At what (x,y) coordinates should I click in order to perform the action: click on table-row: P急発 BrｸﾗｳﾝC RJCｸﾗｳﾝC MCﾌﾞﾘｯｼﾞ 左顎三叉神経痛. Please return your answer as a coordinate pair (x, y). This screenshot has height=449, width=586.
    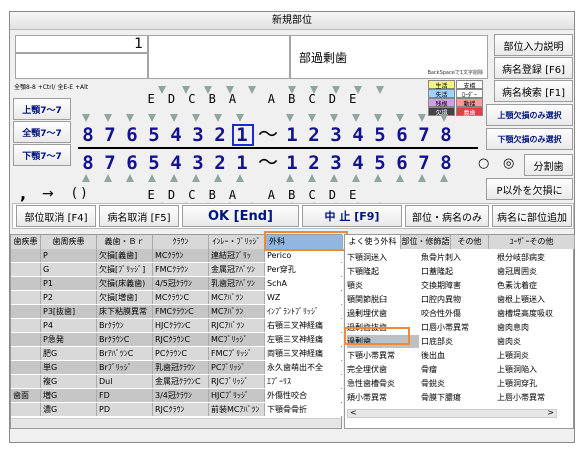
    Looking at the image, I should click on (177, 339).